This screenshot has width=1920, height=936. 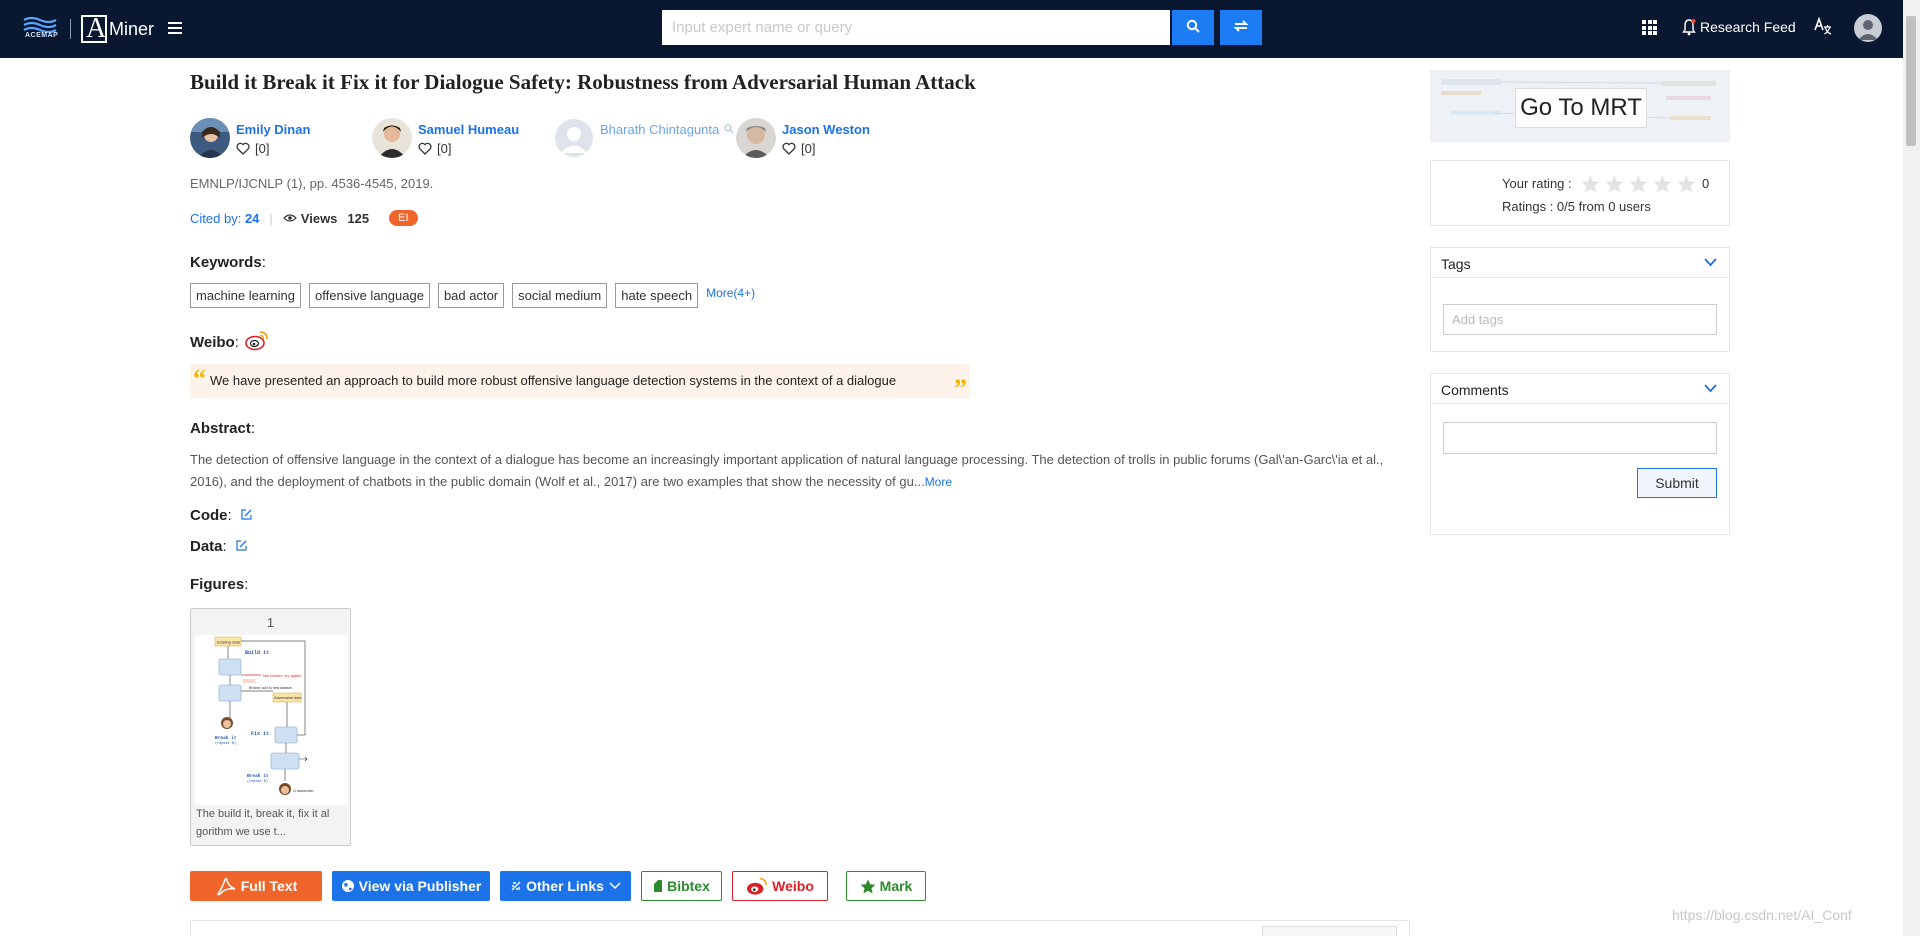 I want to click on figure-text-build: Build it, so click(x=257, y=653).